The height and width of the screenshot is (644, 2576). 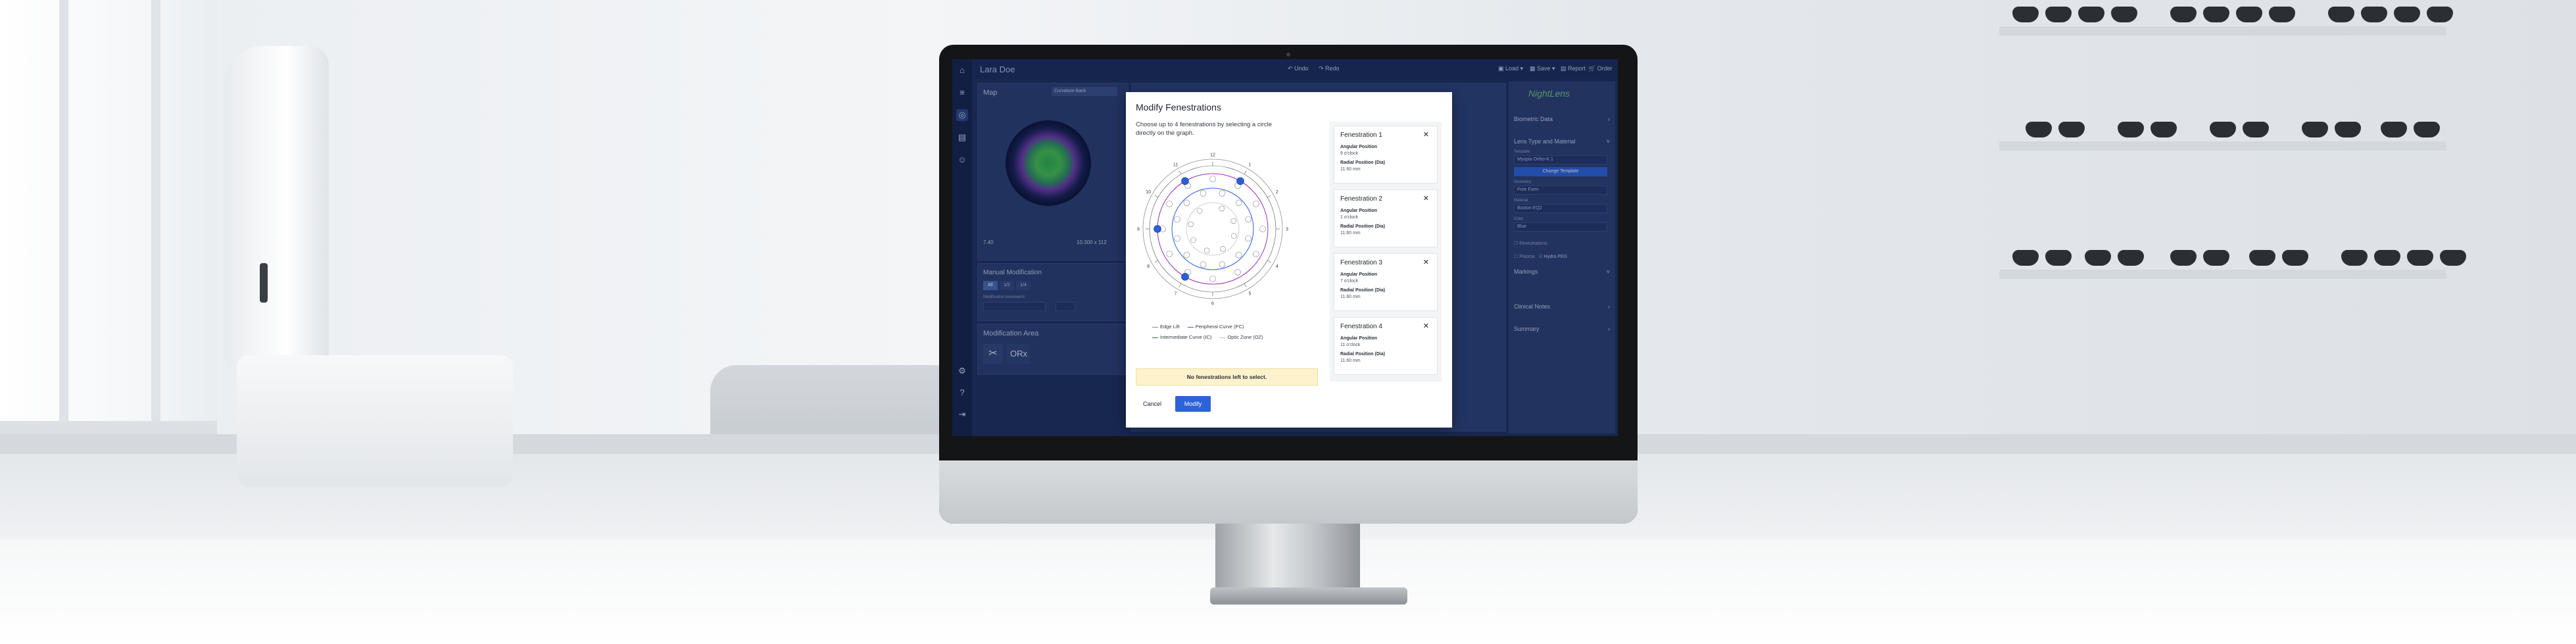 What do you see at coordinates (1288, 556) in the screenshot?
I see `monitor-stand` at bounding box center [1288, 556].